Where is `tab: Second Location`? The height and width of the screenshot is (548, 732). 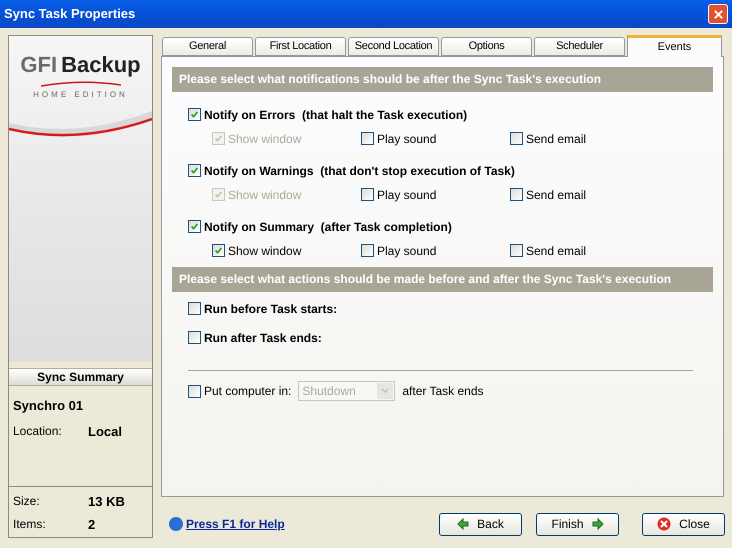
tab: Second Location is located at coordinates (393, 46).